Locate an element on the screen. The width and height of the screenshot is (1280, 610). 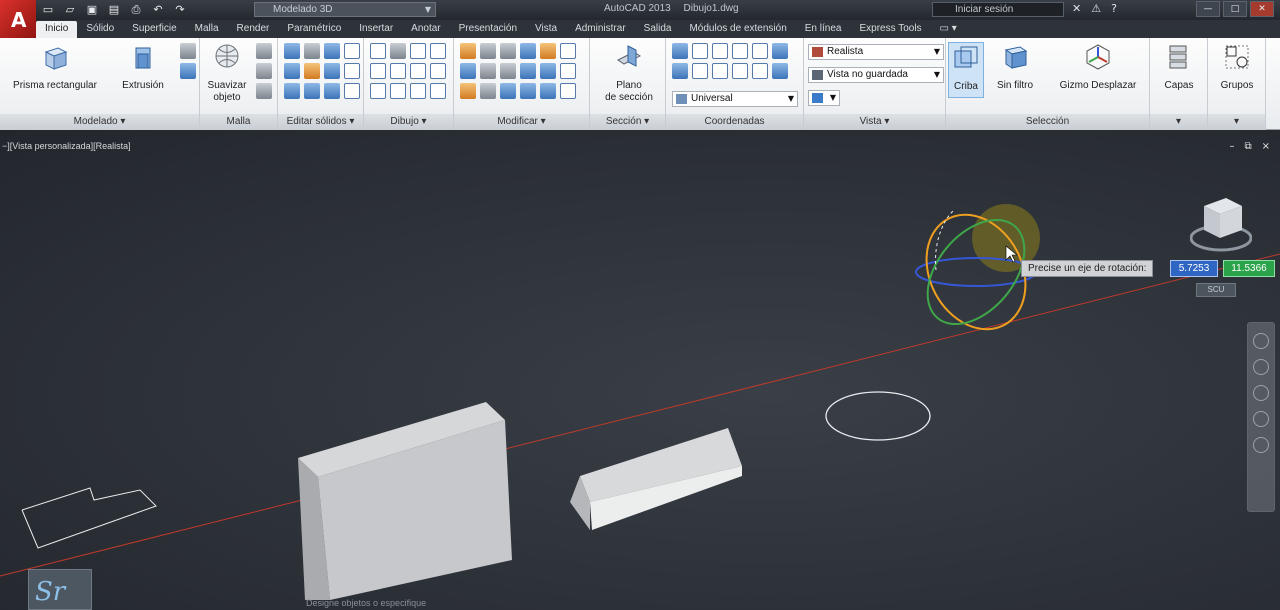
move-icon is located at coordinates (508, 51).